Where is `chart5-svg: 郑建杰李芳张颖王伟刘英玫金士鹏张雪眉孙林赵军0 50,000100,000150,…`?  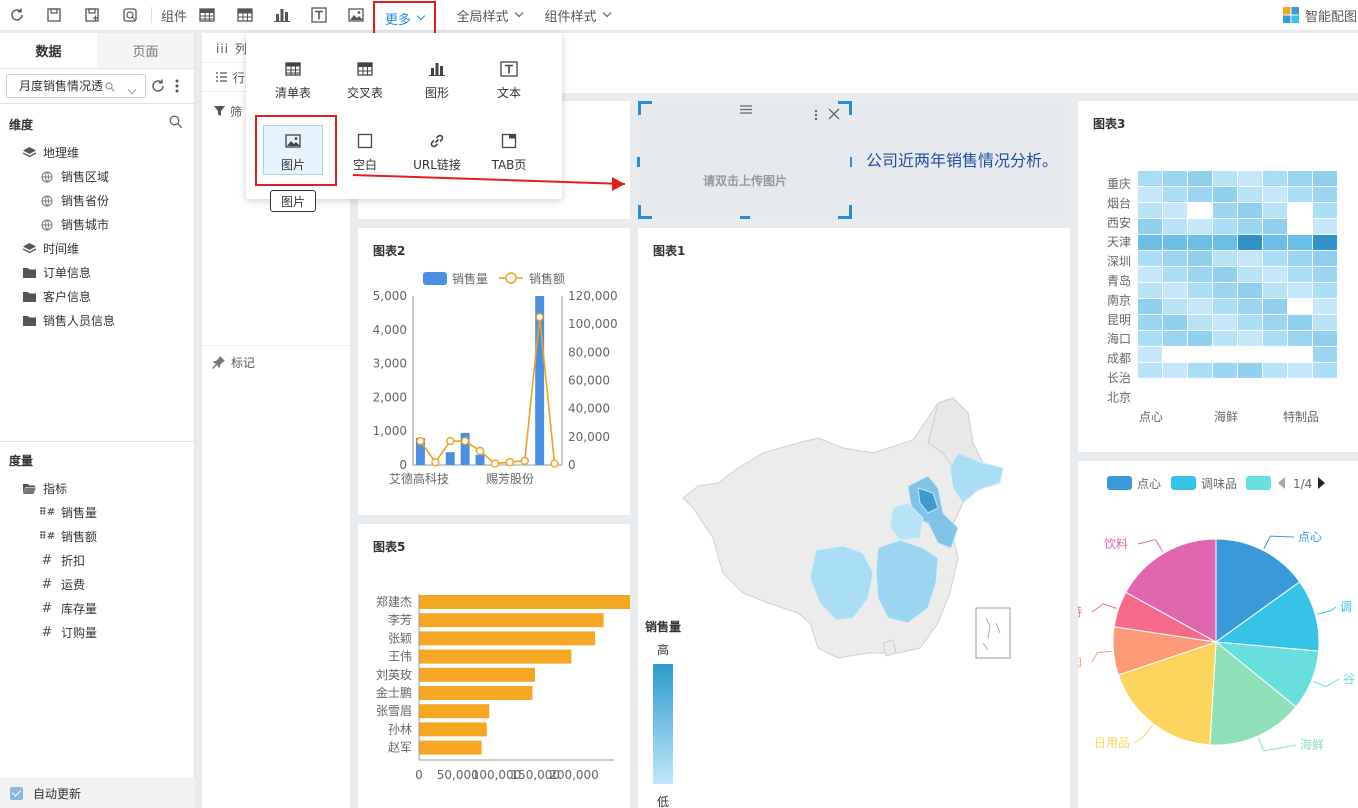 chart5-svg: 郑建杰李芳张颖王伟刘英玫金士鹏张雪眉孙林赵军0 50,000100,000150,… is located at coordinates (503, 688).